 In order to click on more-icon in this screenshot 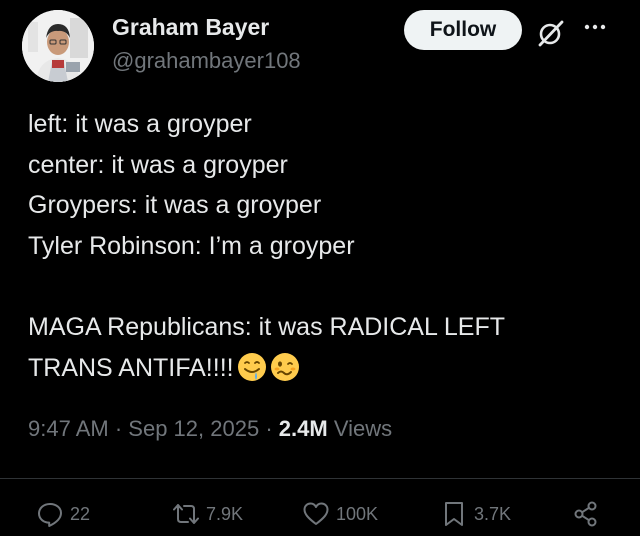, I will do `click(595, 27)`.